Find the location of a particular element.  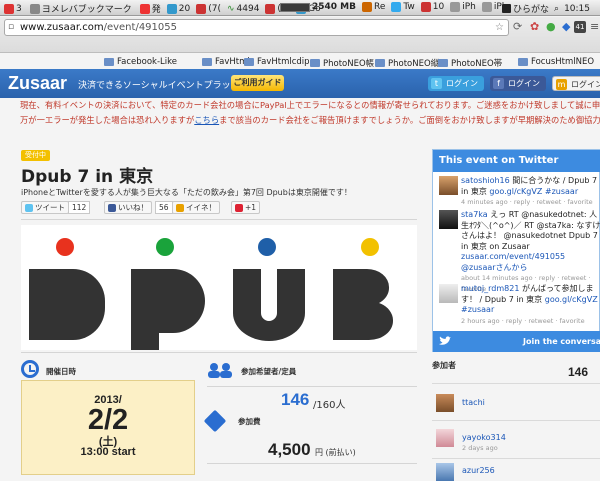

bookmark-item: FavHtml is located at coordinates (226, 62).